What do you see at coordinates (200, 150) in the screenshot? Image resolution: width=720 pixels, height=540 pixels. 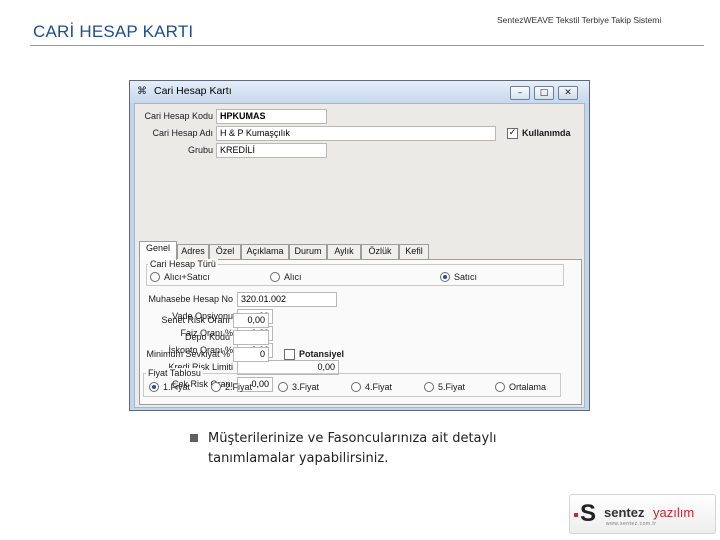 I see `group-label: Grubu` at bounding box center [200, 150].